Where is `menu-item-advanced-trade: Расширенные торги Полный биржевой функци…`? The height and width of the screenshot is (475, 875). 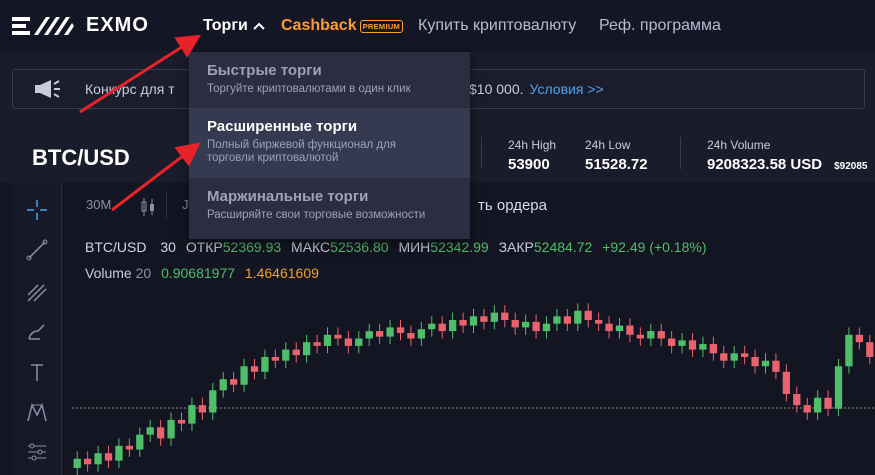
menu-item-advanced-trade: Расширенные торги Полный биржевой функци… is located at coordinates (329, 143).